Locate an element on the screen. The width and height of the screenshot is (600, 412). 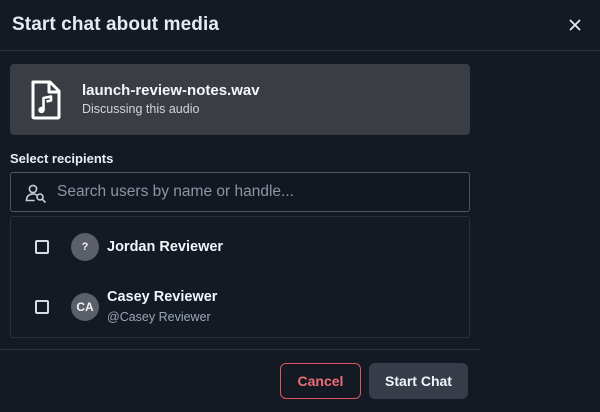
user-row-jordan: ? Jordan Reviewer is located at coordinates (240, 247).